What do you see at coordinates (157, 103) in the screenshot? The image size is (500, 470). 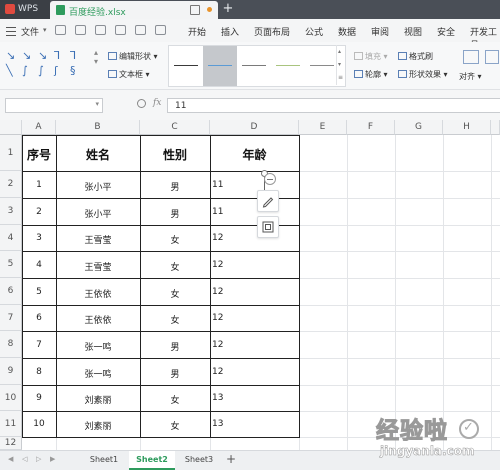 I see `fx-icon: fx` at bounding box center [157, 103].